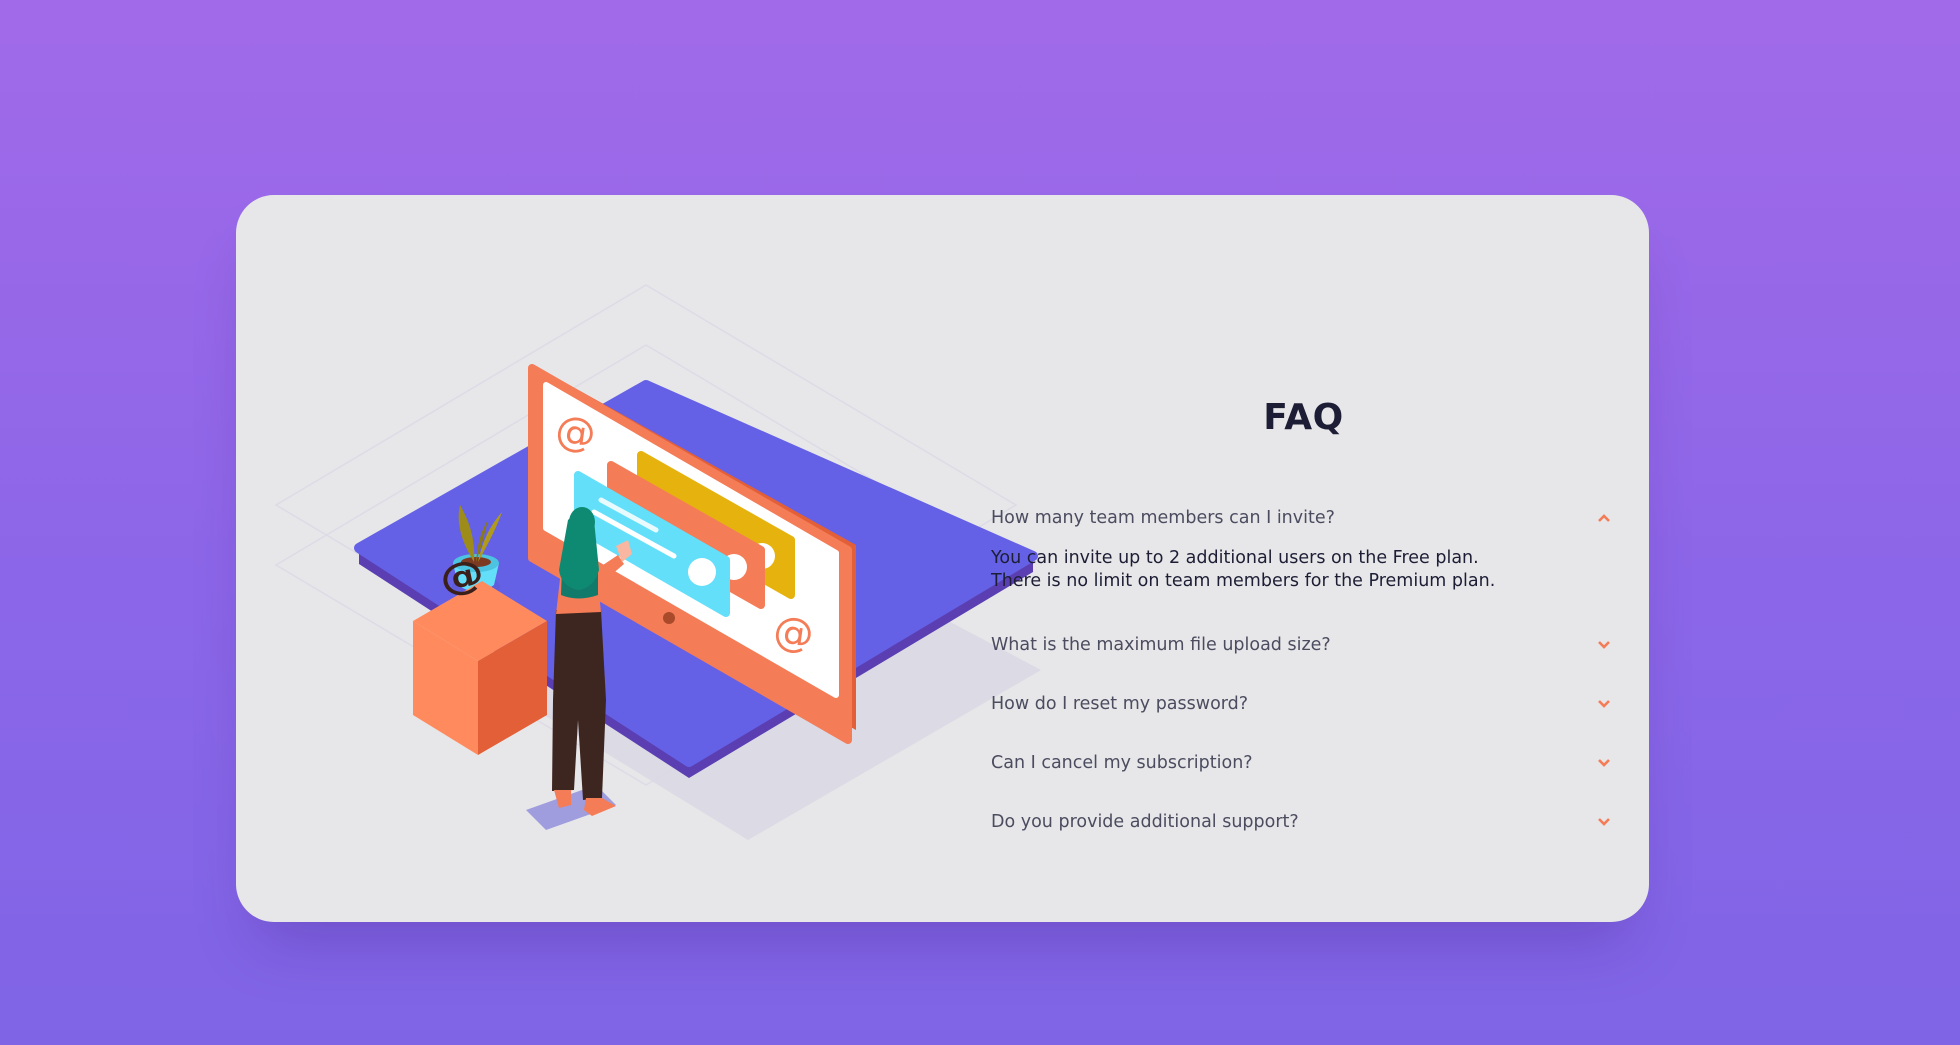 The height and width of the screenshot is (1045, 1960). What do you see at coordinates (1161, 645) in the screenshot?
I see `faq-question: What is the maximum file upload size?` at bounding box center [1161, 645].